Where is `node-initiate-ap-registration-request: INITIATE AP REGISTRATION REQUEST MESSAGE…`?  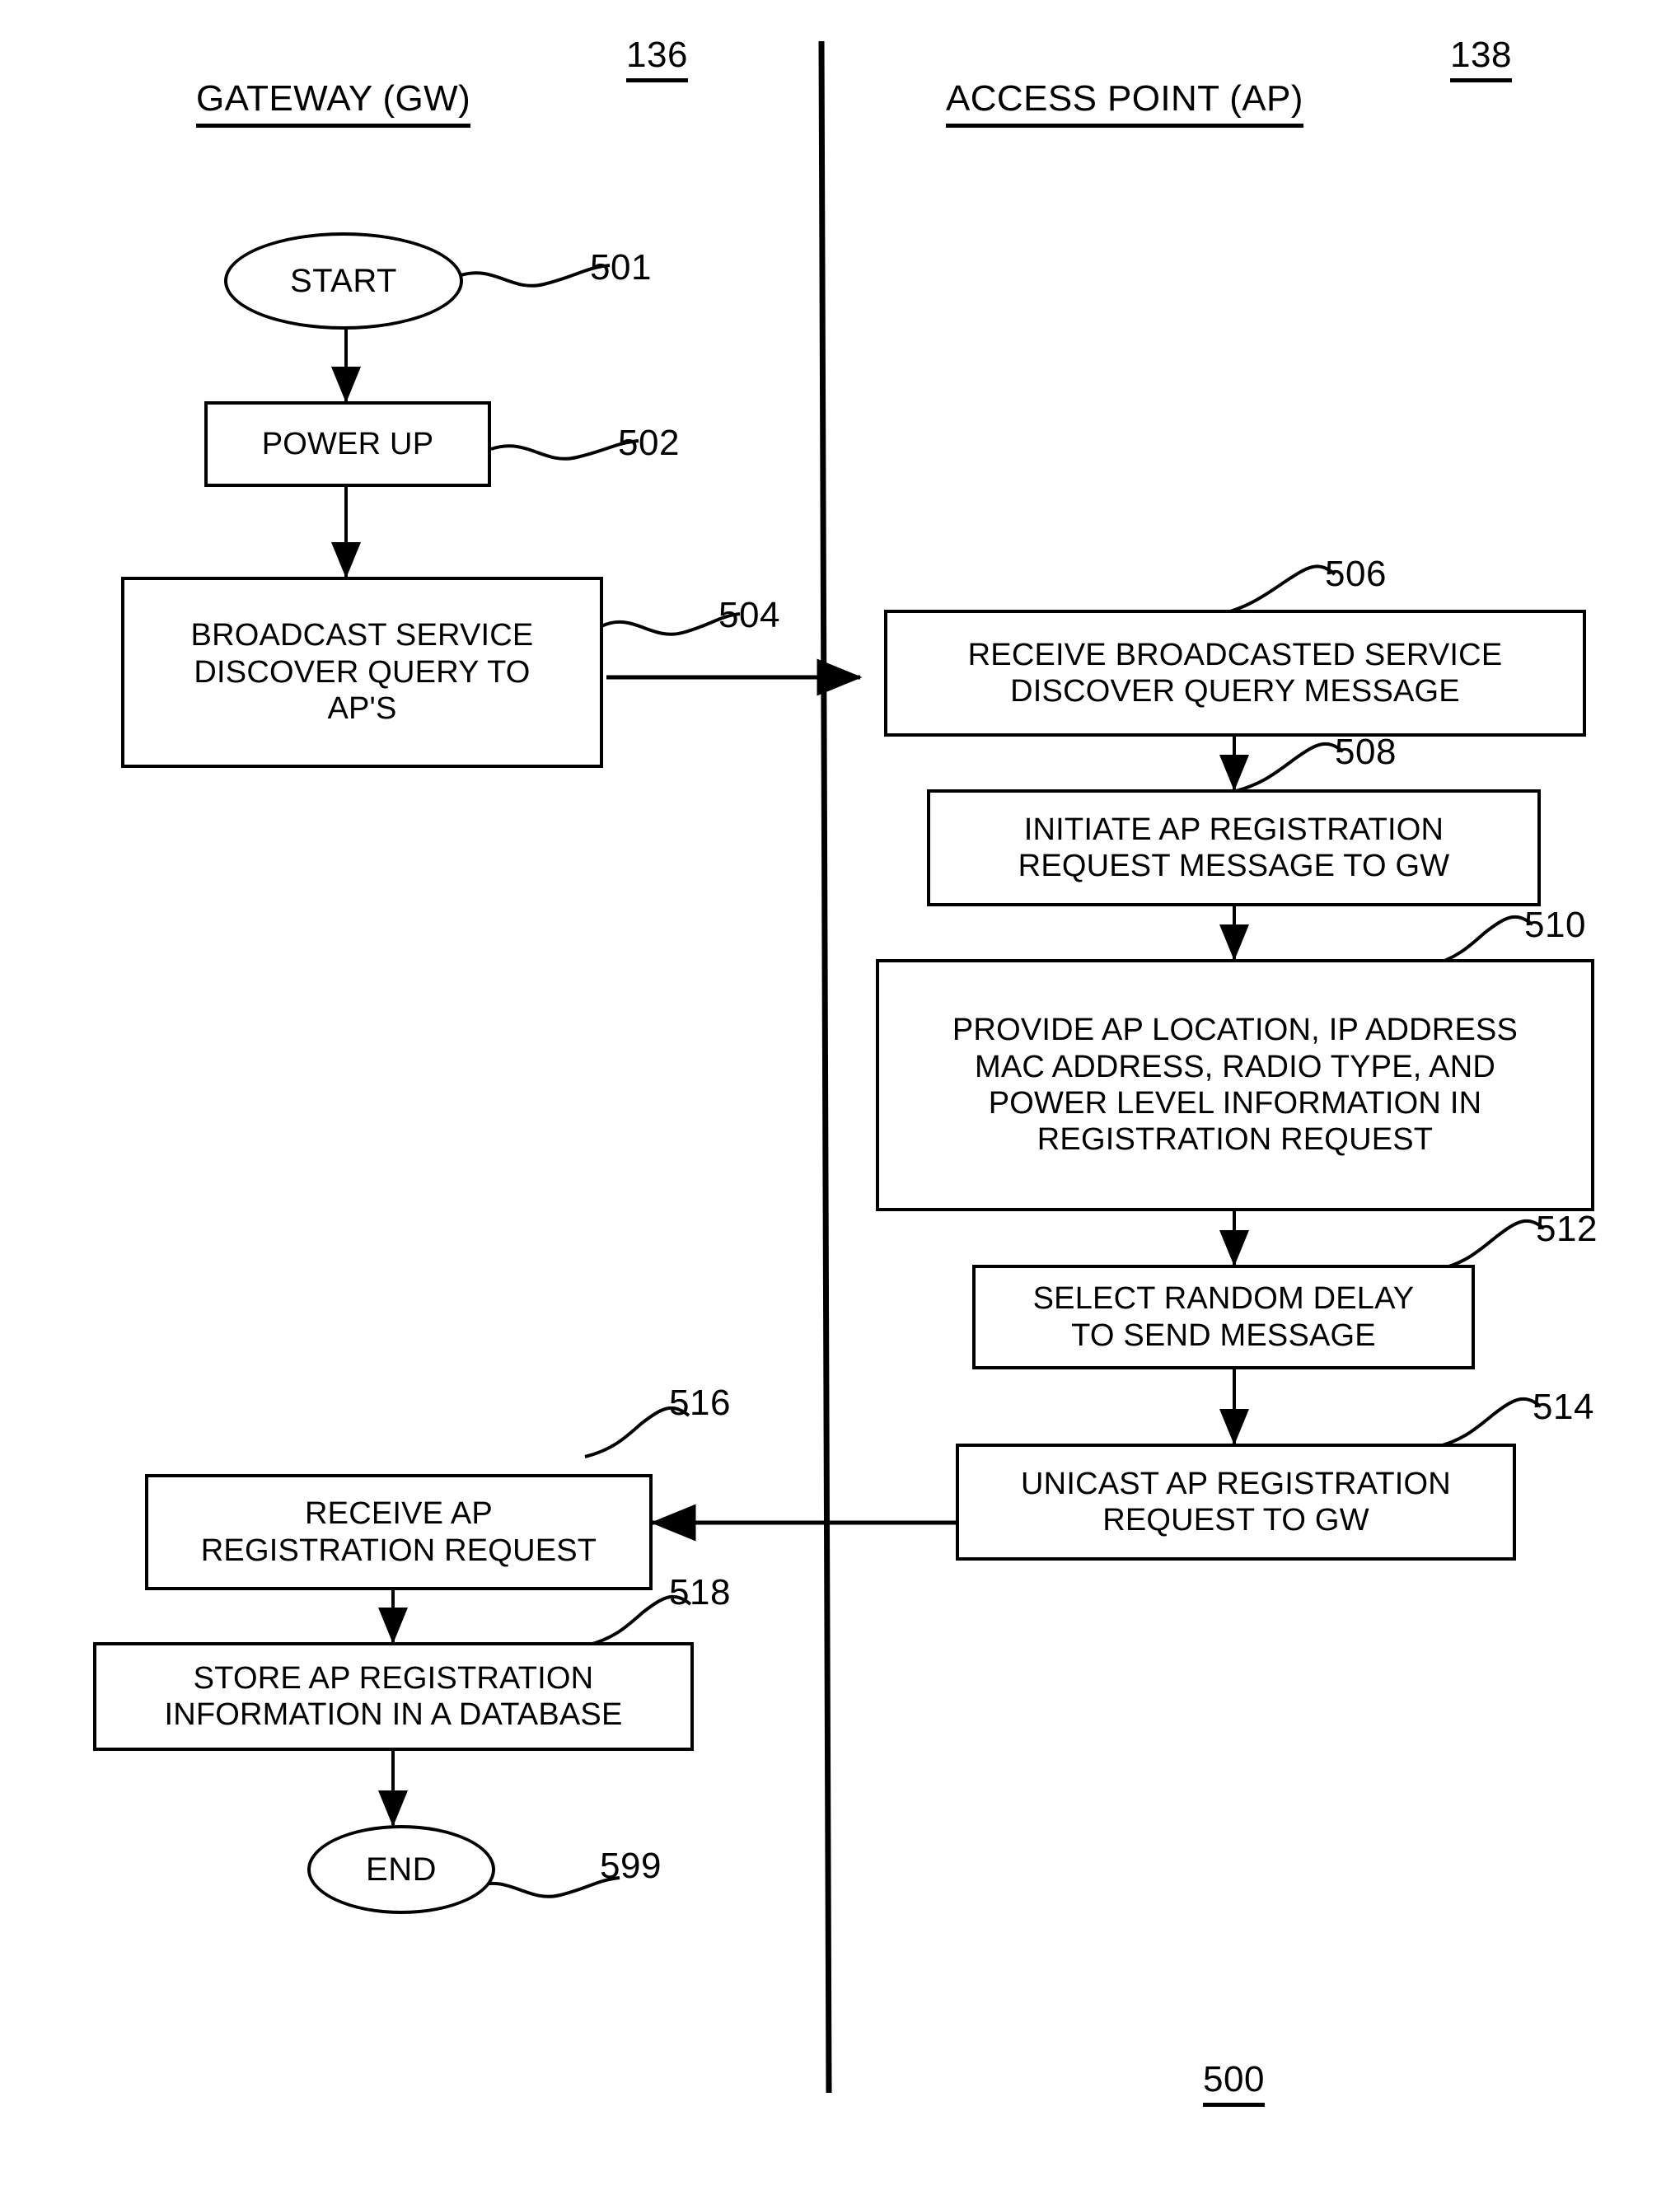
node-initiate-ap-registration-request: INITIATE AP REGISTRATION REQUEST MESSAGE… is located at coordinates (1234, 847).